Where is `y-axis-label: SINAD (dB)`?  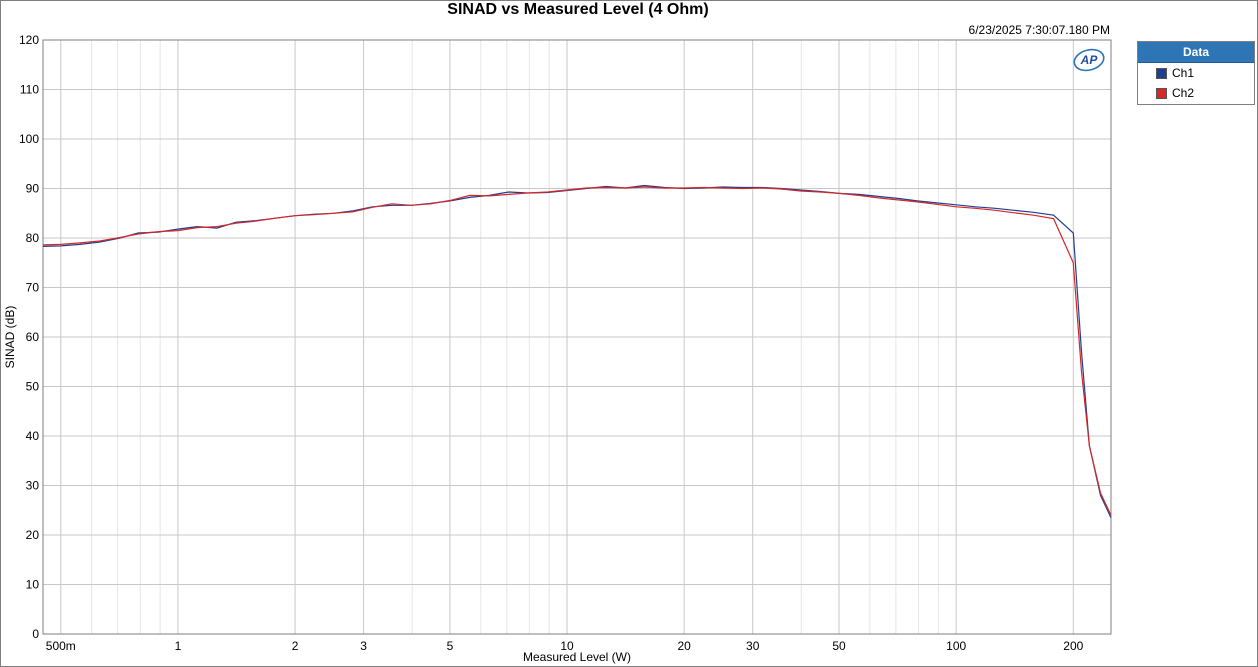 y-axis-label: SINAD (dB) is located at coordinates (10, 337).